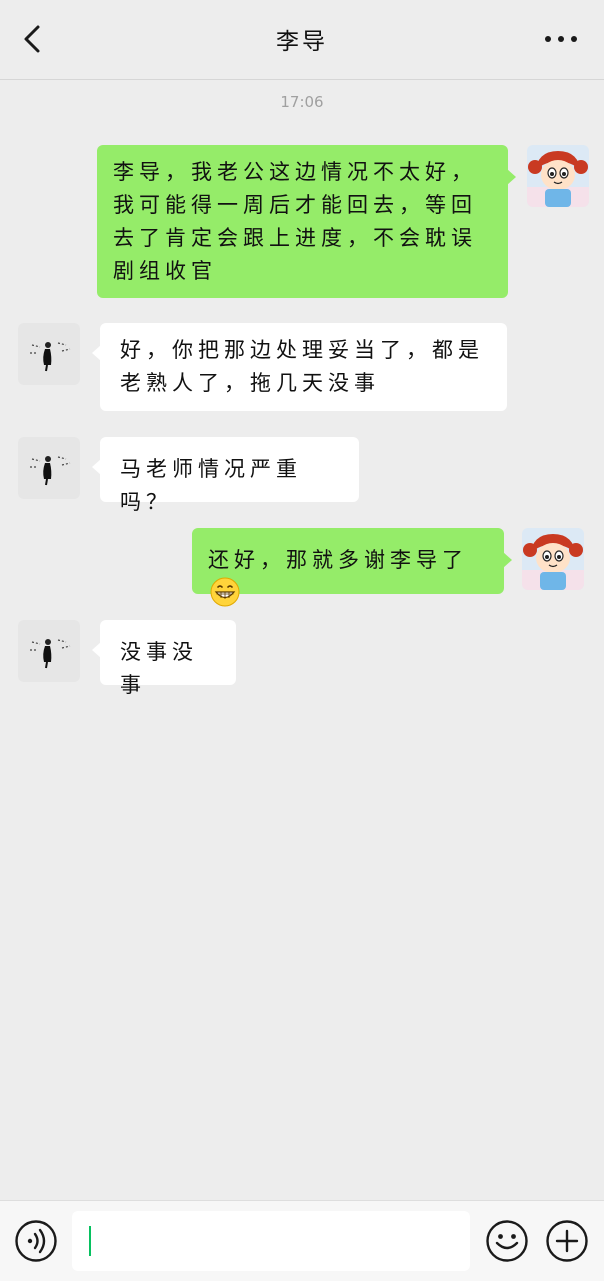  I want to click on chat-title: 李导, so click(302, 42).